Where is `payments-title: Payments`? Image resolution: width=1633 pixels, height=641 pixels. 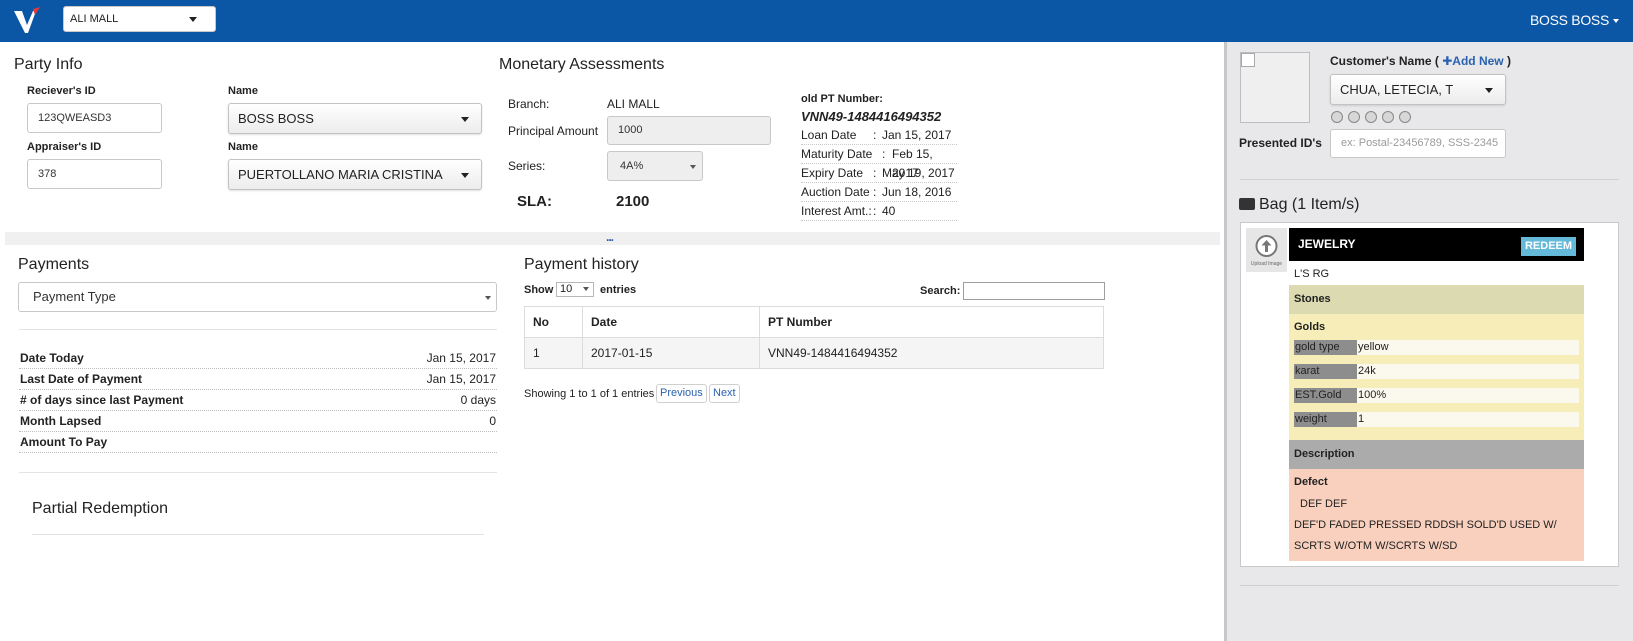 payments-title: Payments is located at coordinates (54, 264).